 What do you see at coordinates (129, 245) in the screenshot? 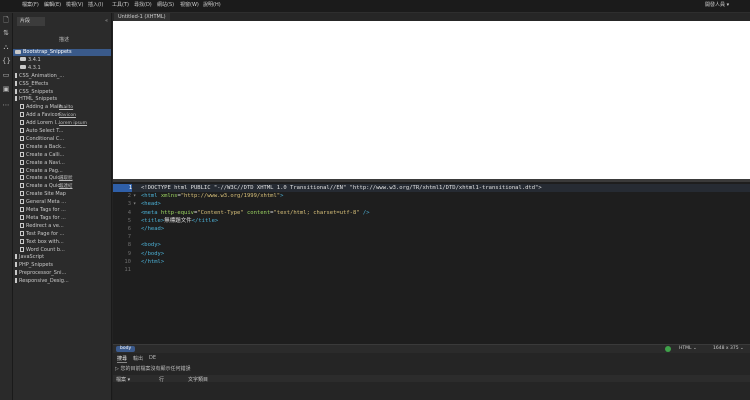
I see `line-number: 8` at bounding box center [129, 245].